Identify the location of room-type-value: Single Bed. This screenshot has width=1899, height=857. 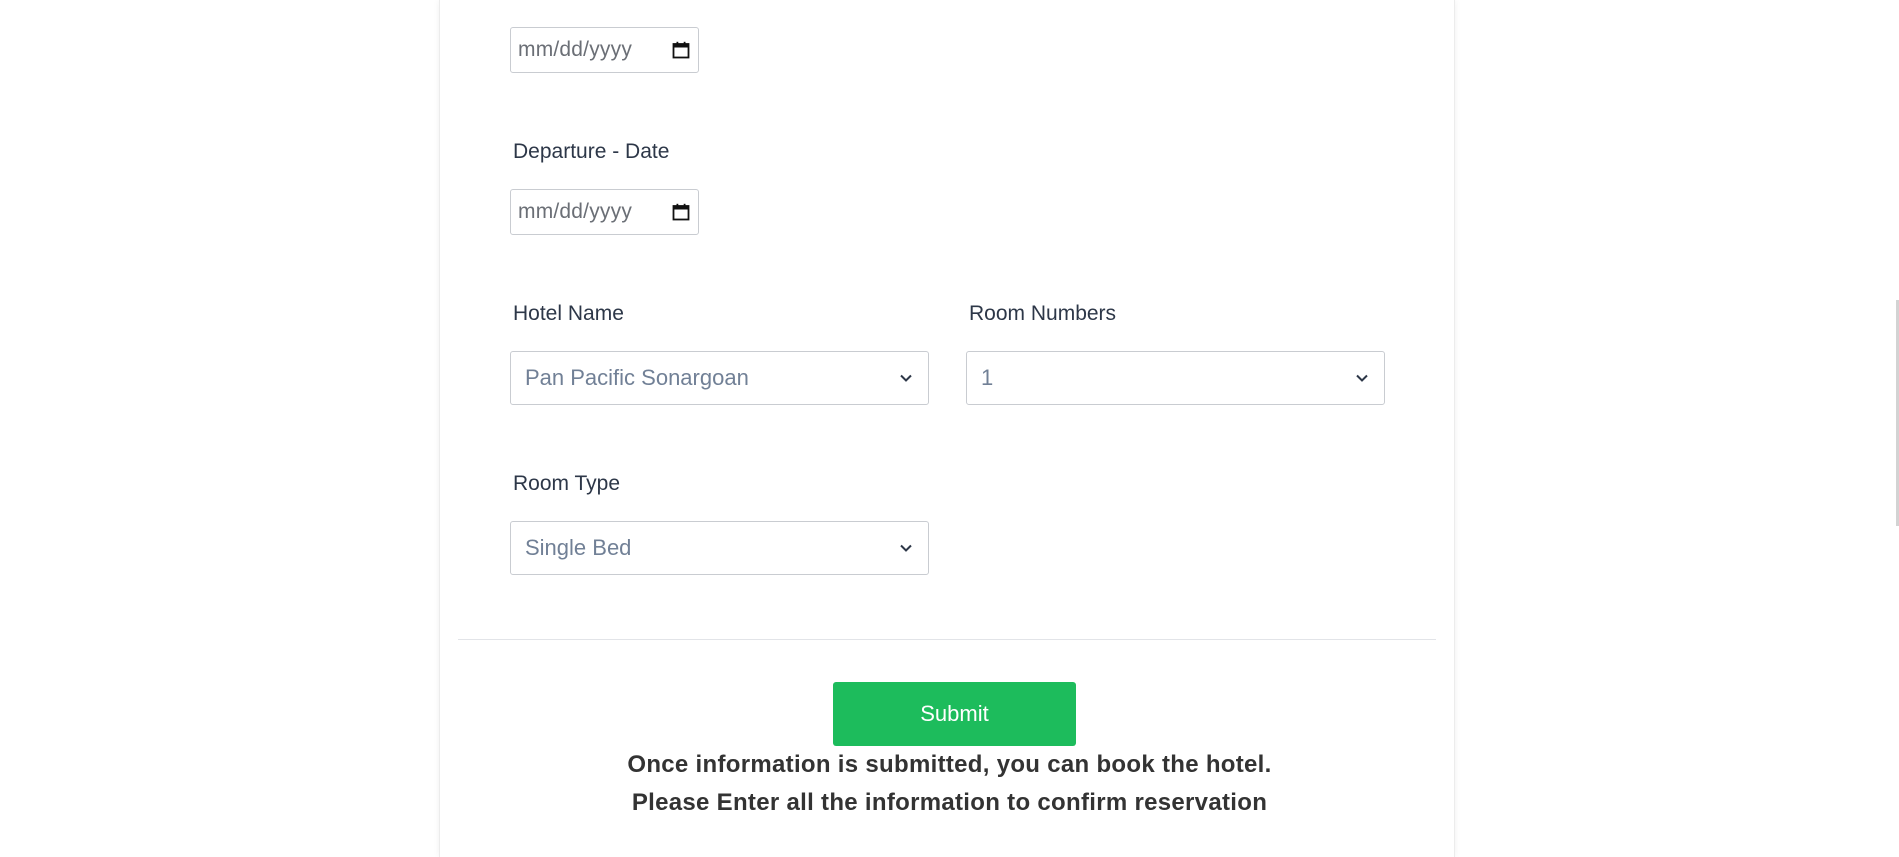
(578, 547).